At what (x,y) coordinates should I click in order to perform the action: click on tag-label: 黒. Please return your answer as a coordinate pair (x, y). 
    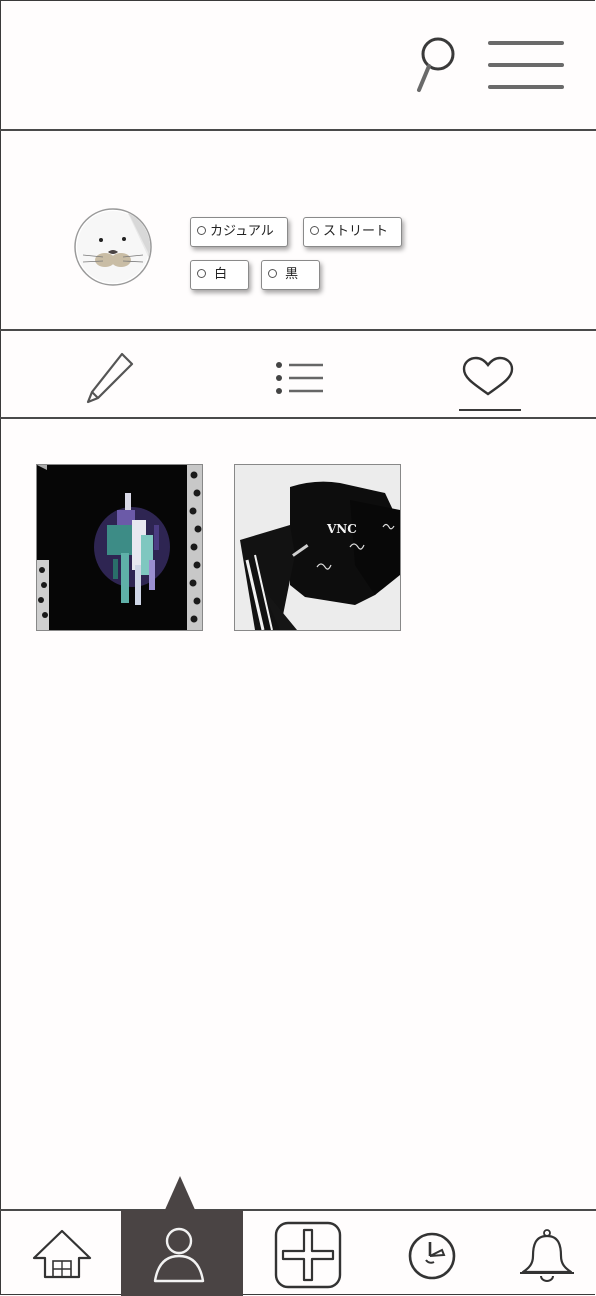
    Looking at the image, I should click on (292, 274).